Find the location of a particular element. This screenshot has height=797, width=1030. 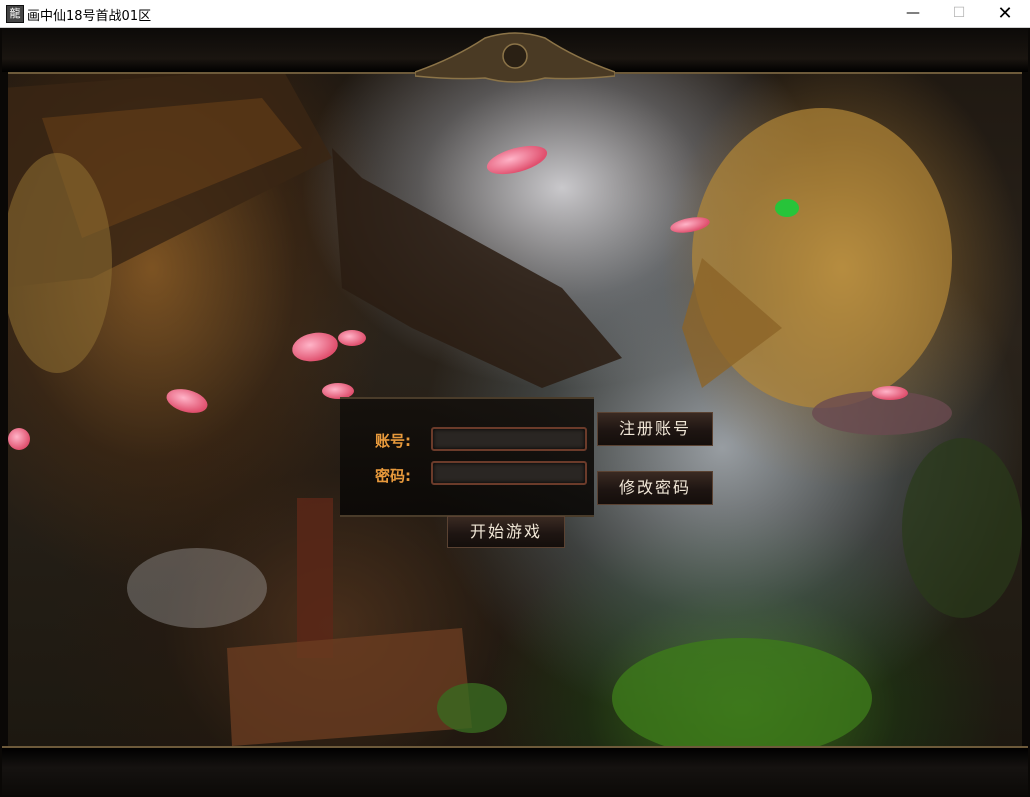

minimize-button: — is located at coordinates (913, 13).